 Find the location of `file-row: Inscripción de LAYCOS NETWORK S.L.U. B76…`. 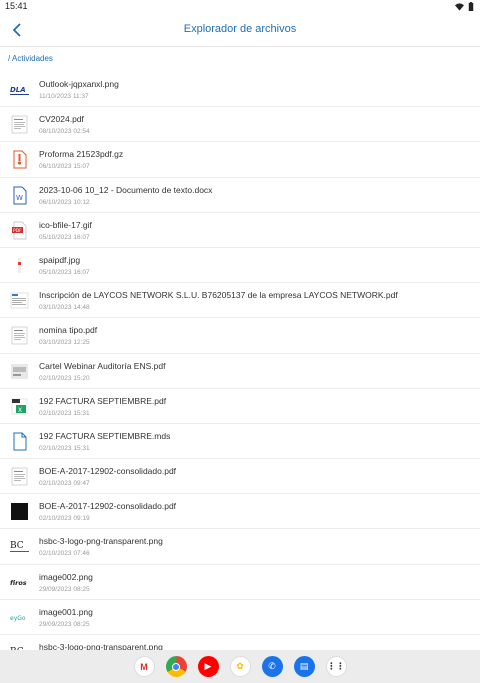

file-row: Inscripción de LAYCOS NETWORK S.L.U. B76… is located at coordinates (240, 301).